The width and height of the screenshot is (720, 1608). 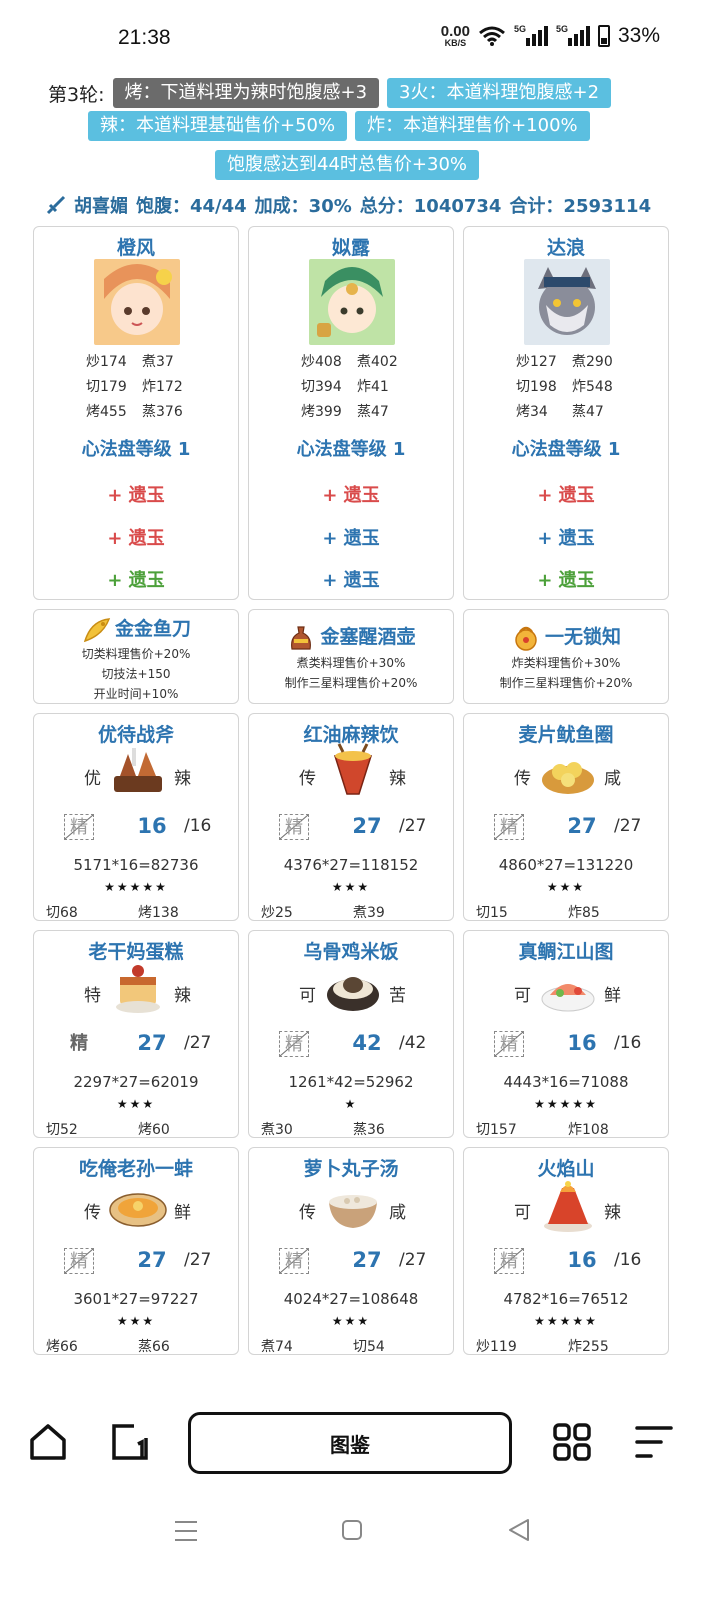 I want to click on dish-skill-req: 切54, so click(x=369, y=1347).